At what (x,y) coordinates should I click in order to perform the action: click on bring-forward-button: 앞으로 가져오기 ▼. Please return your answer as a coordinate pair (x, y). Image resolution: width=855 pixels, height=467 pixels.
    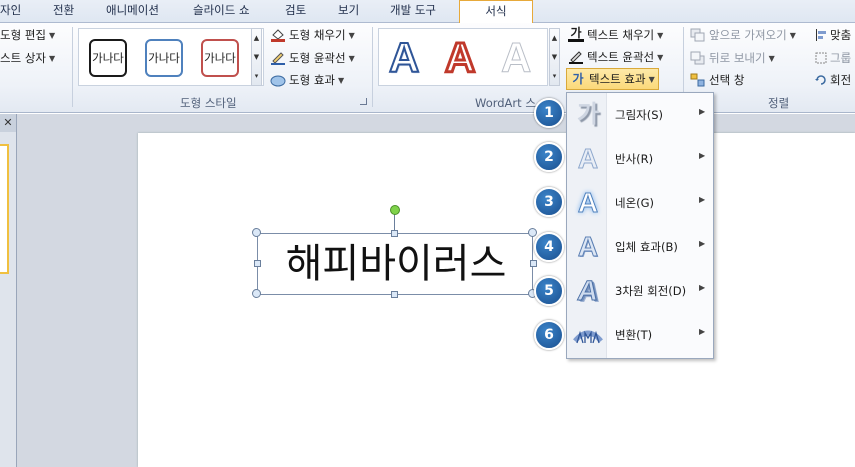
    Looking at the image, I should click on (743, 35).